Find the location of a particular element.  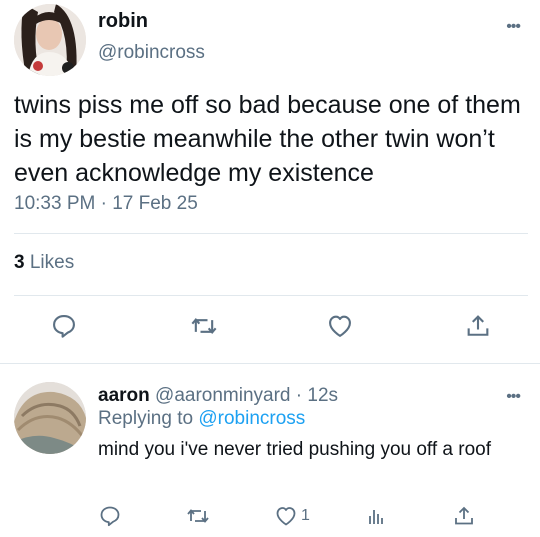

reply-avatar is located at coordinates (50, 418).